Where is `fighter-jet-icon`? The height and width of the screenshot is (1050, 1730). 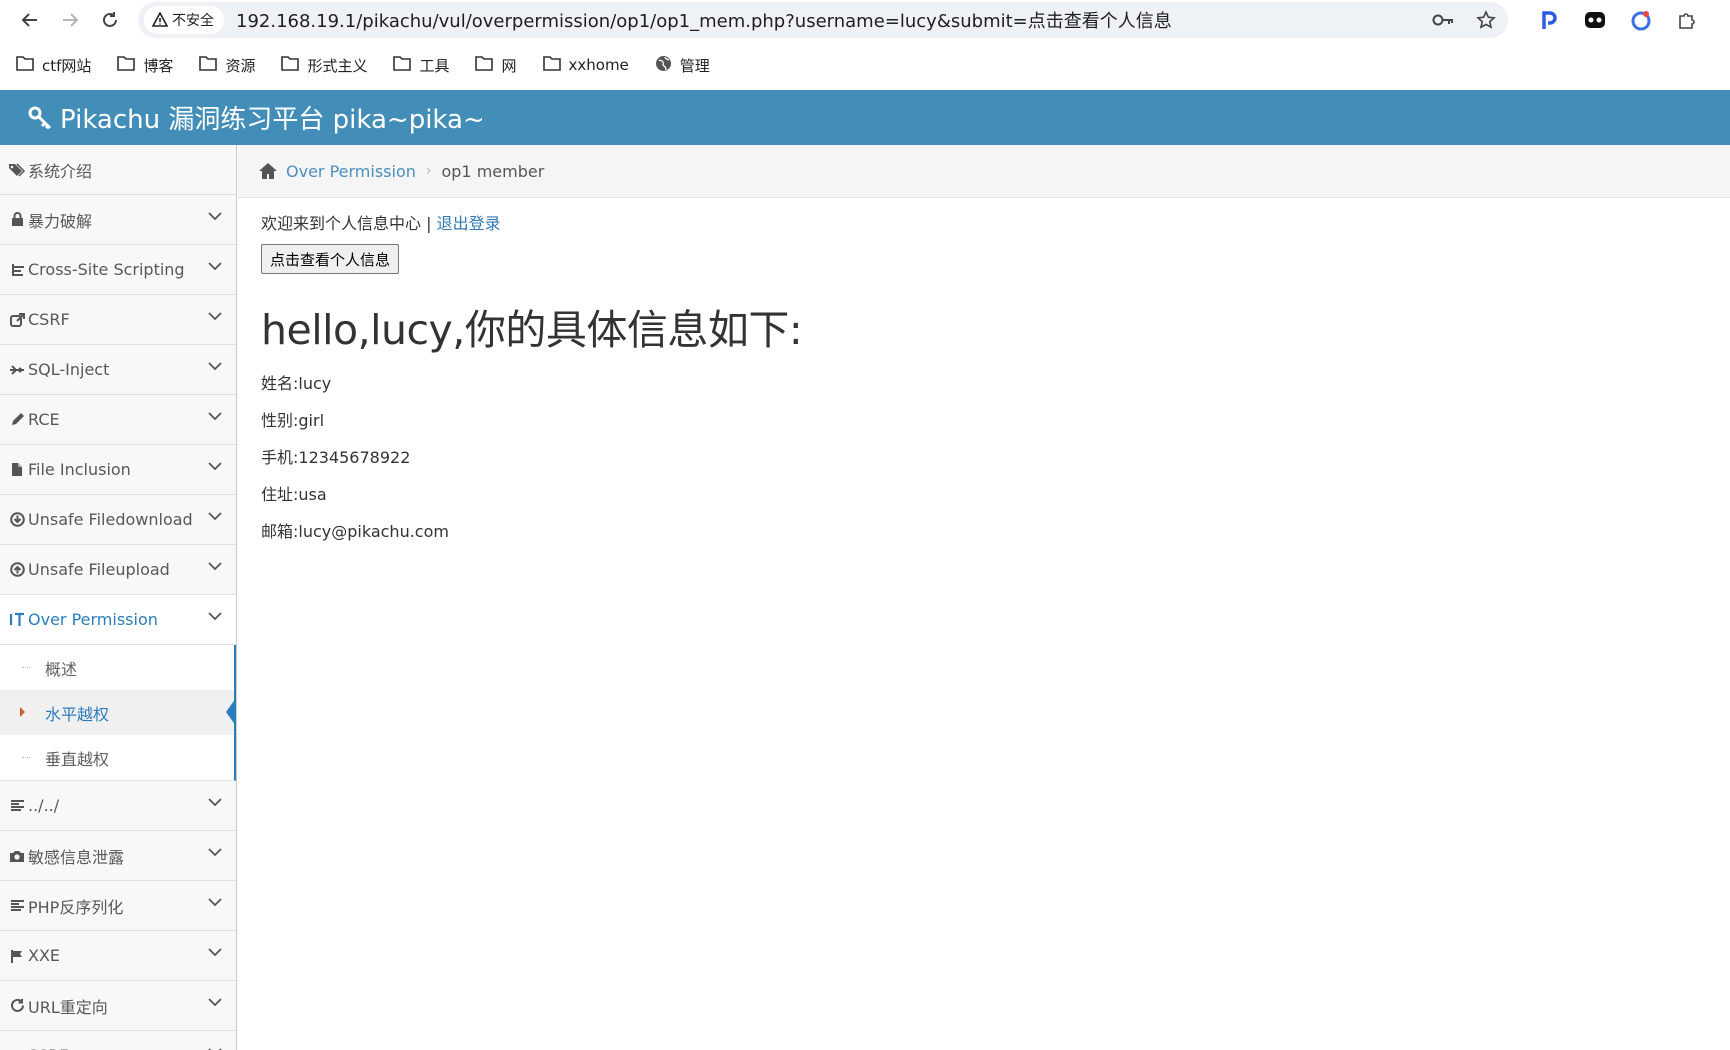 fighter-jet-icon is located at coordinates (17, 370).